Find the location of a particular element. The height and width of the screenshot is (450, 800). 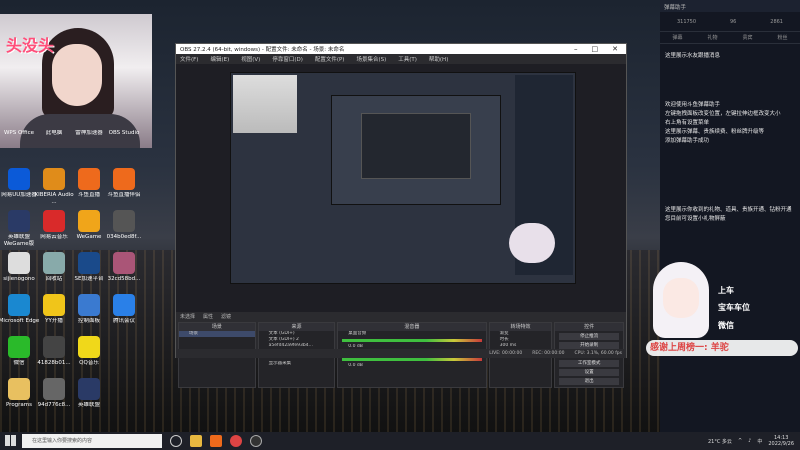

desktop-icon: 腾讯会议 is located at coordinates (124, 313).